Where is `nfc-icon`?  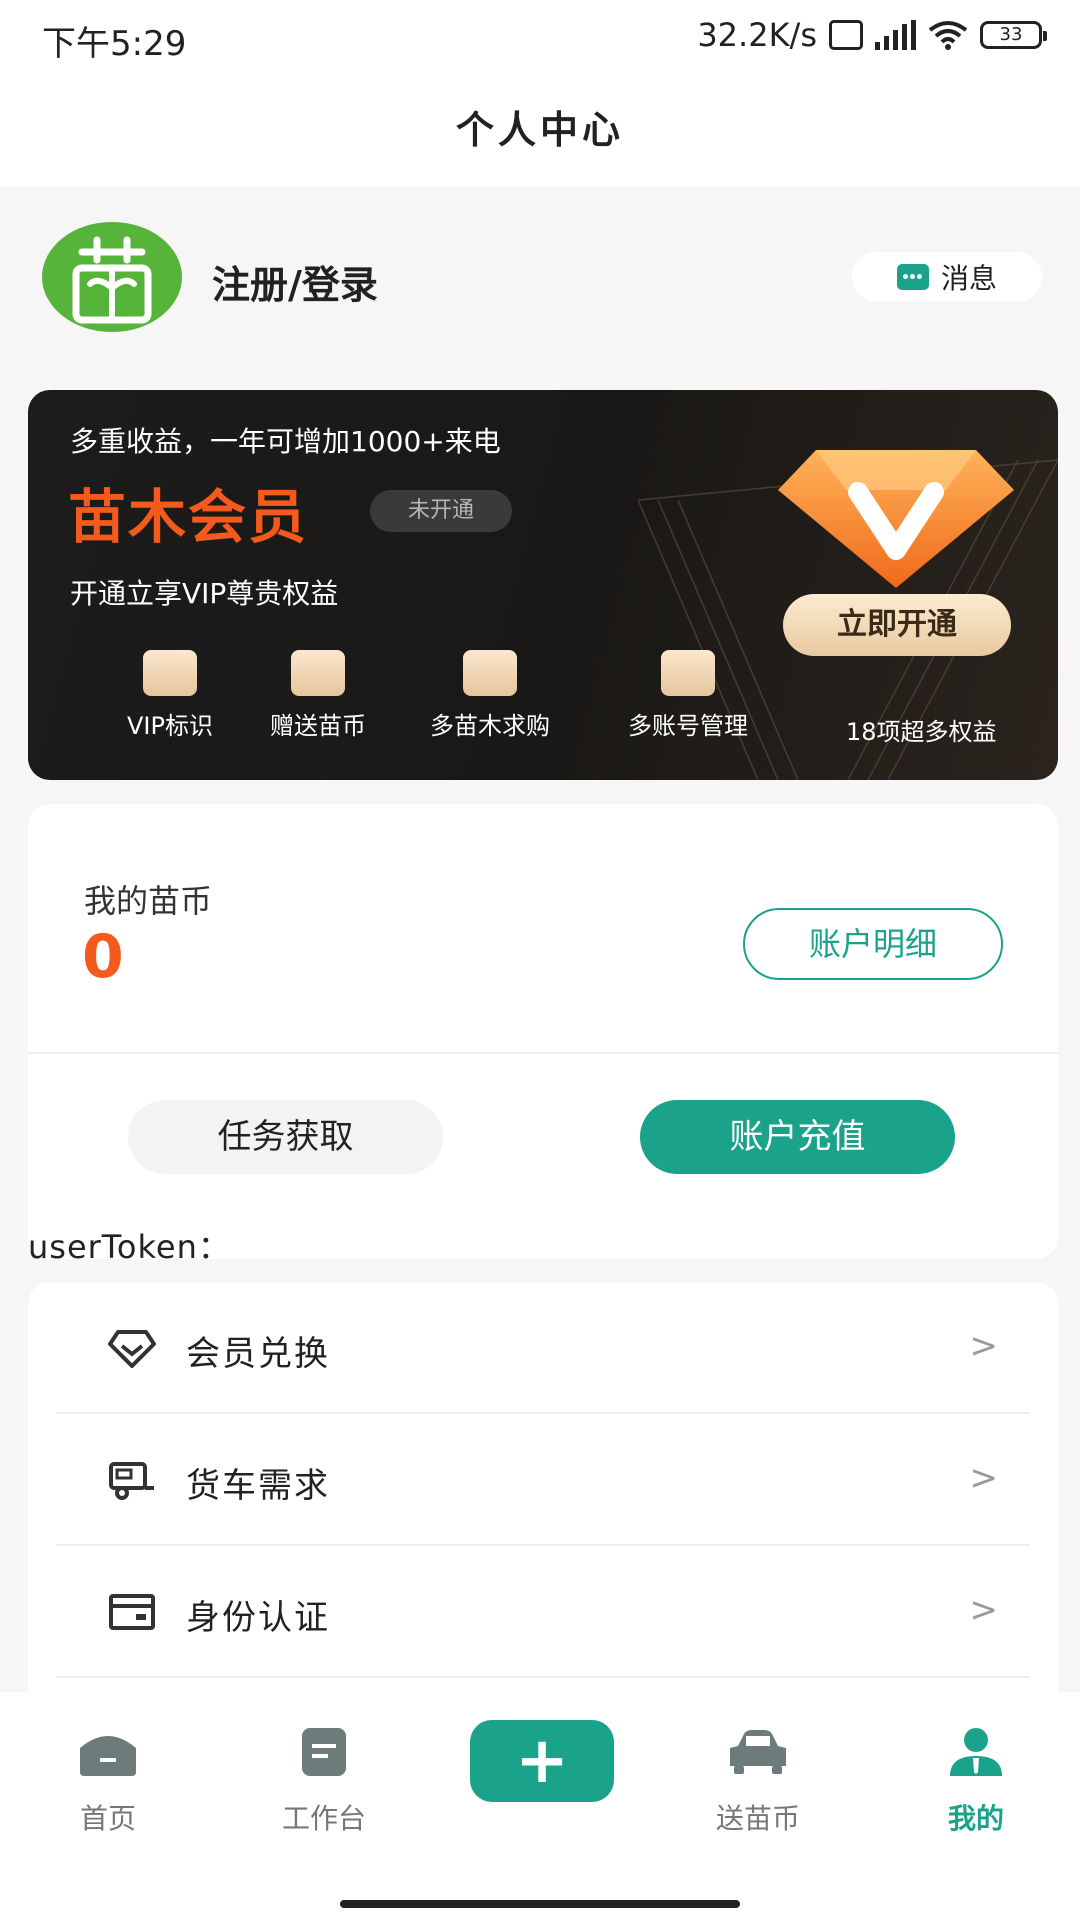
nfc-icon is located at coordinates (846, 35).